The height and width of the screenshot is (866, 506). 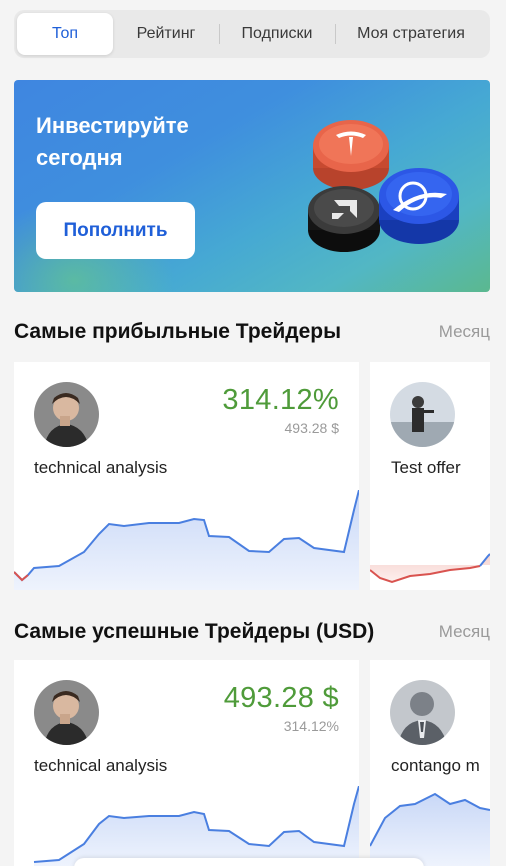 What do you see at coordinates (351, 155) in the screenshot?
I see `tesla-coin-icon` at bounding box center [351, 155].